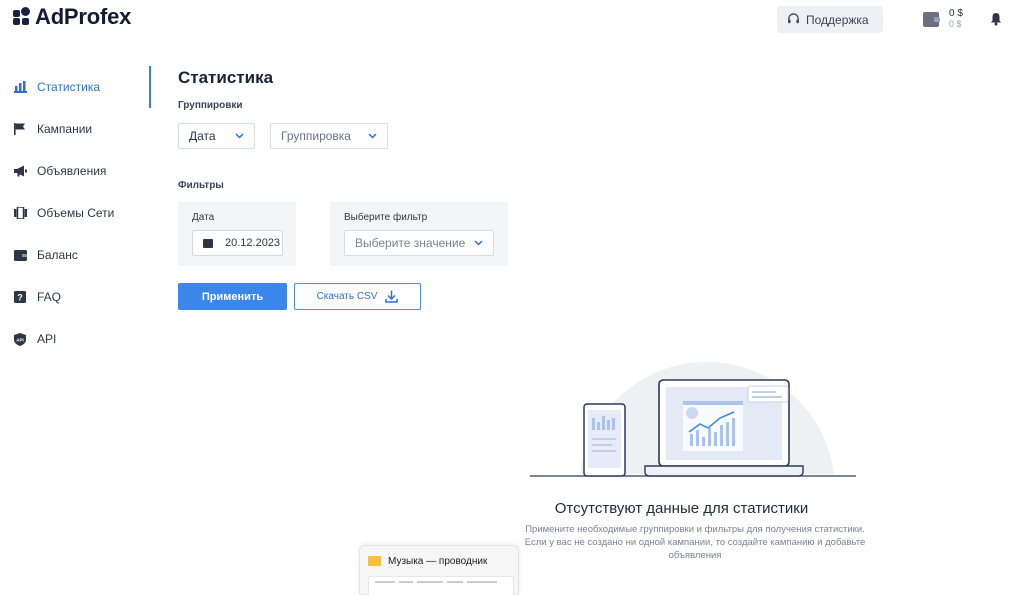  Describe the element at coordinates (996, 19) in the screenshot. I see `bell-icon` at that location.